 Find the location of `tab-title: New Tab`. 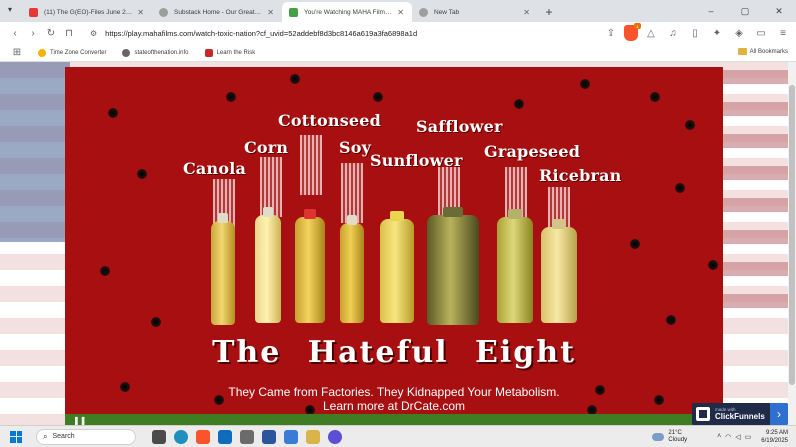

tab-title: New Tab is located at coordinates (447, 12).